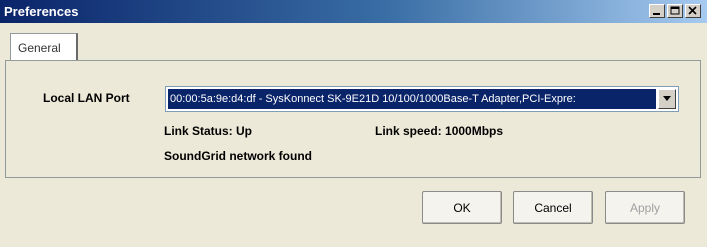 Image resolution: width=707 pixels, height=247 pixels. What do you see at coordinates (238, 156) in the screenshot?
I see `network-status-text: SoundGrid network found` at bounding box center [238, 156].